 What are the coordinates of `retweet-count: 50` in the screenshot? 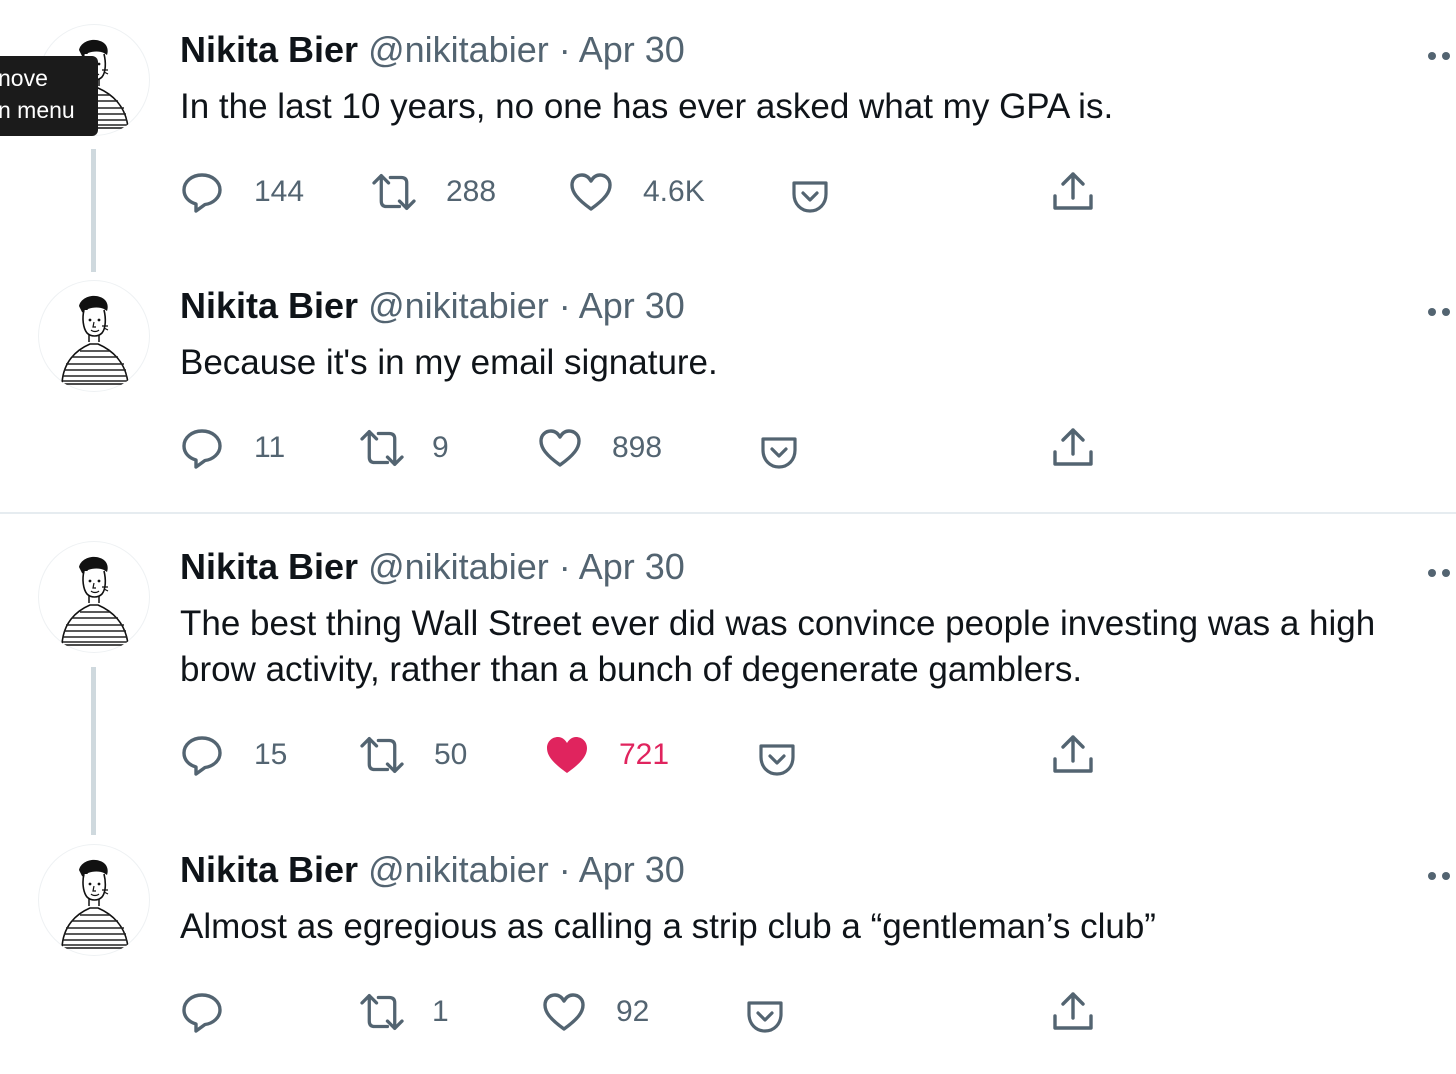 It's located at (451, 754).